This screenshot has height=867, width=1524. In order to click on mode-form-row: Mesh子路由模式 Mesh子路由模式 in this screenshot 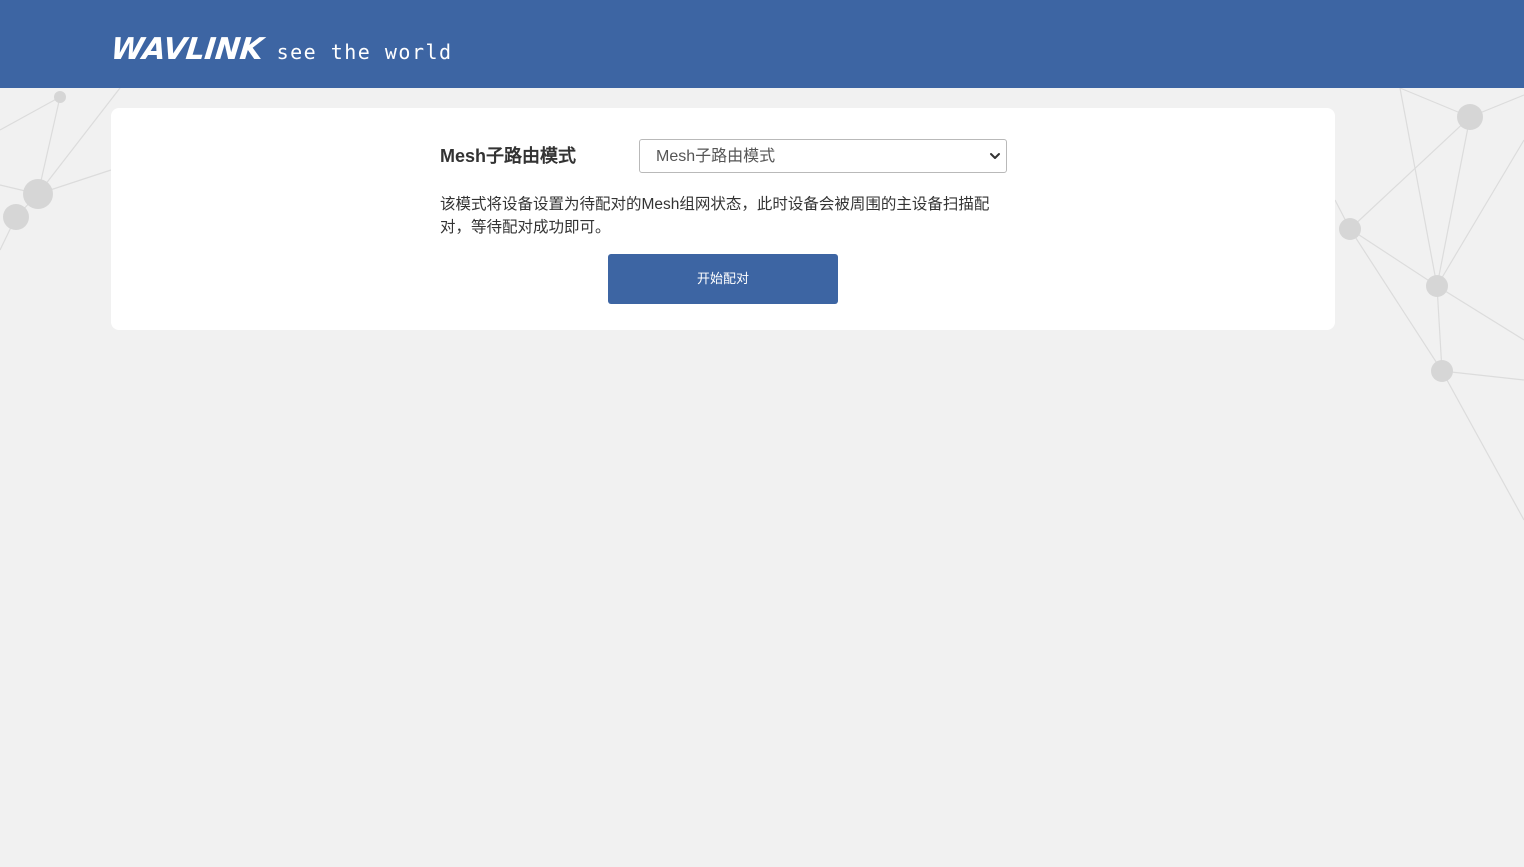, I will do `click(724, 156)`.